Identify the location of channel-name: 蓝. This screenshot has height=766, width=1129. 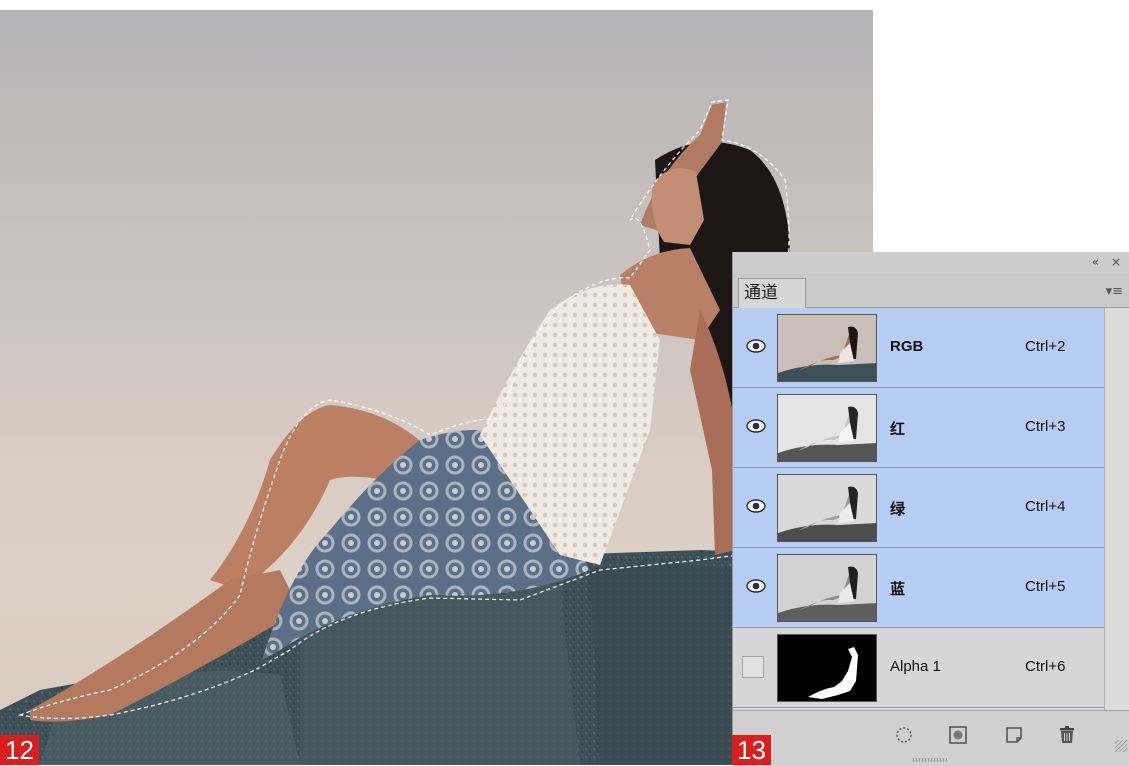
(898, 589).